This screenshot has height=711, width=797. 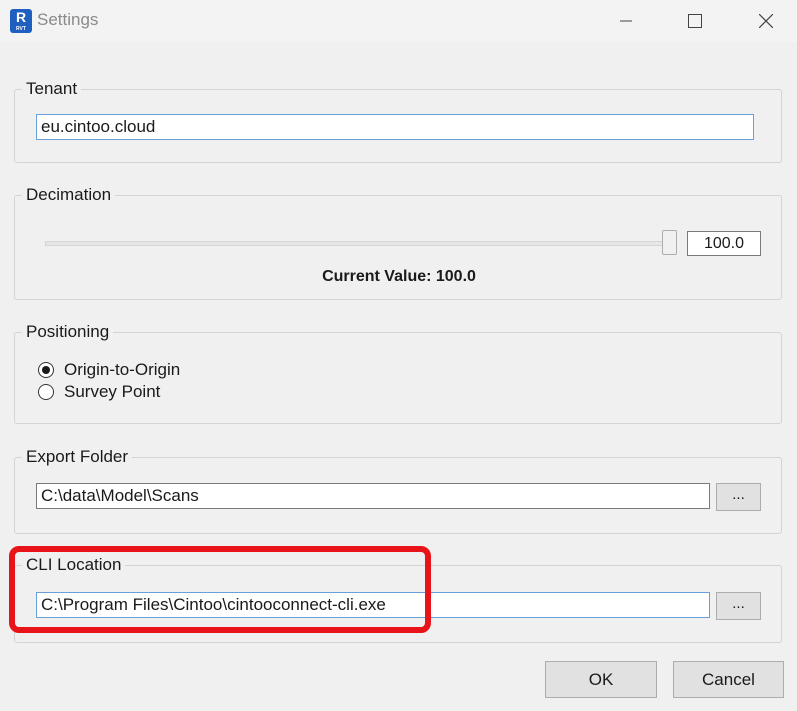 I want to click on minimize-button, so click(x=626, y=21).